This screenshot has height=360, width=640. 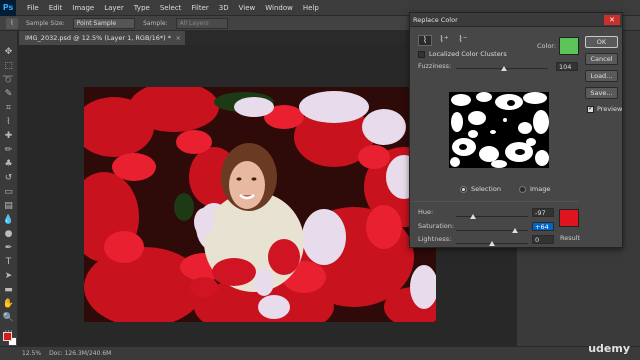 What do you see at coordinates (486, 189) in the screenshot?
I see `selection-radio-label: Selection` at bounding box center [486, 189].